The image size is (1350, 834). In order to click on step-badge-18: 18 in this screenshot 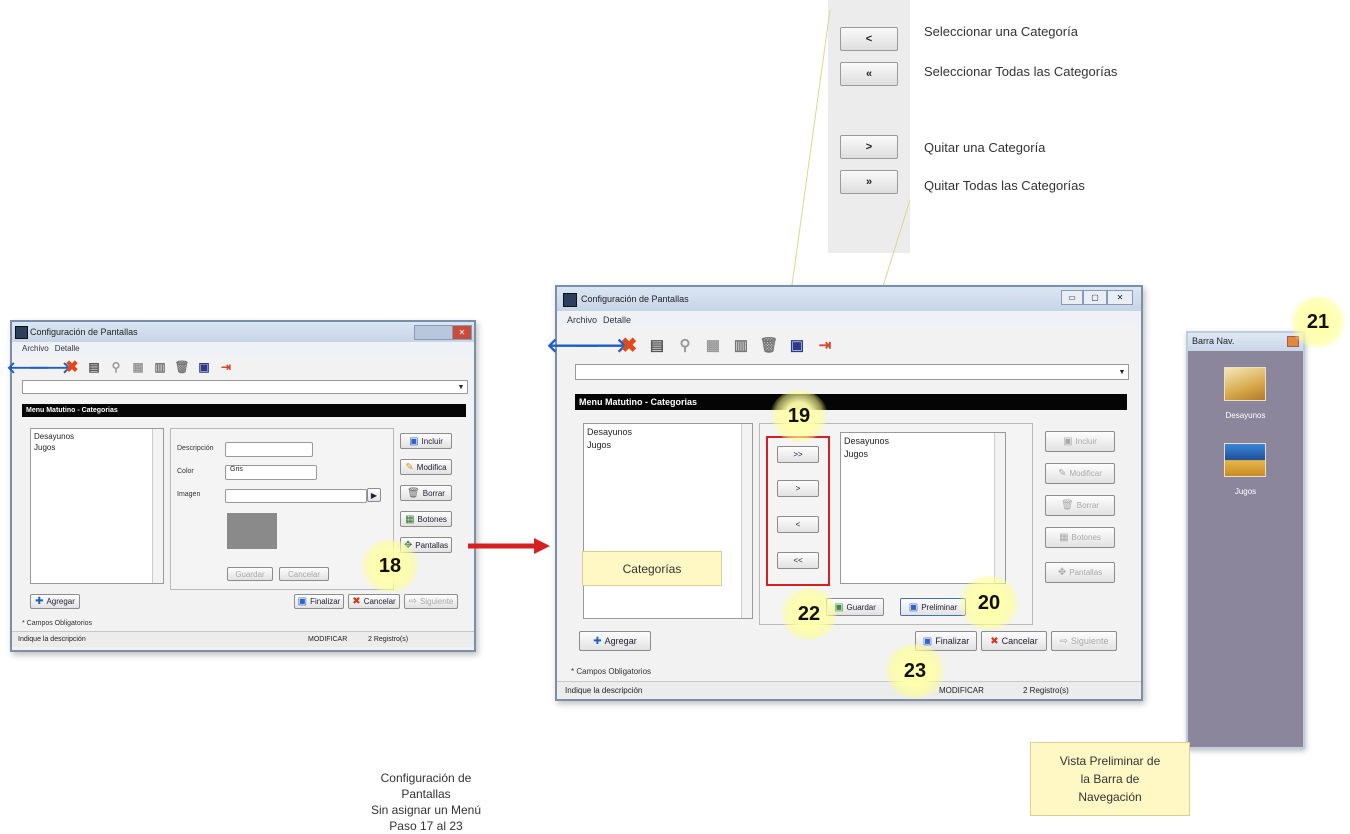, I will do `click(390, 566)`.